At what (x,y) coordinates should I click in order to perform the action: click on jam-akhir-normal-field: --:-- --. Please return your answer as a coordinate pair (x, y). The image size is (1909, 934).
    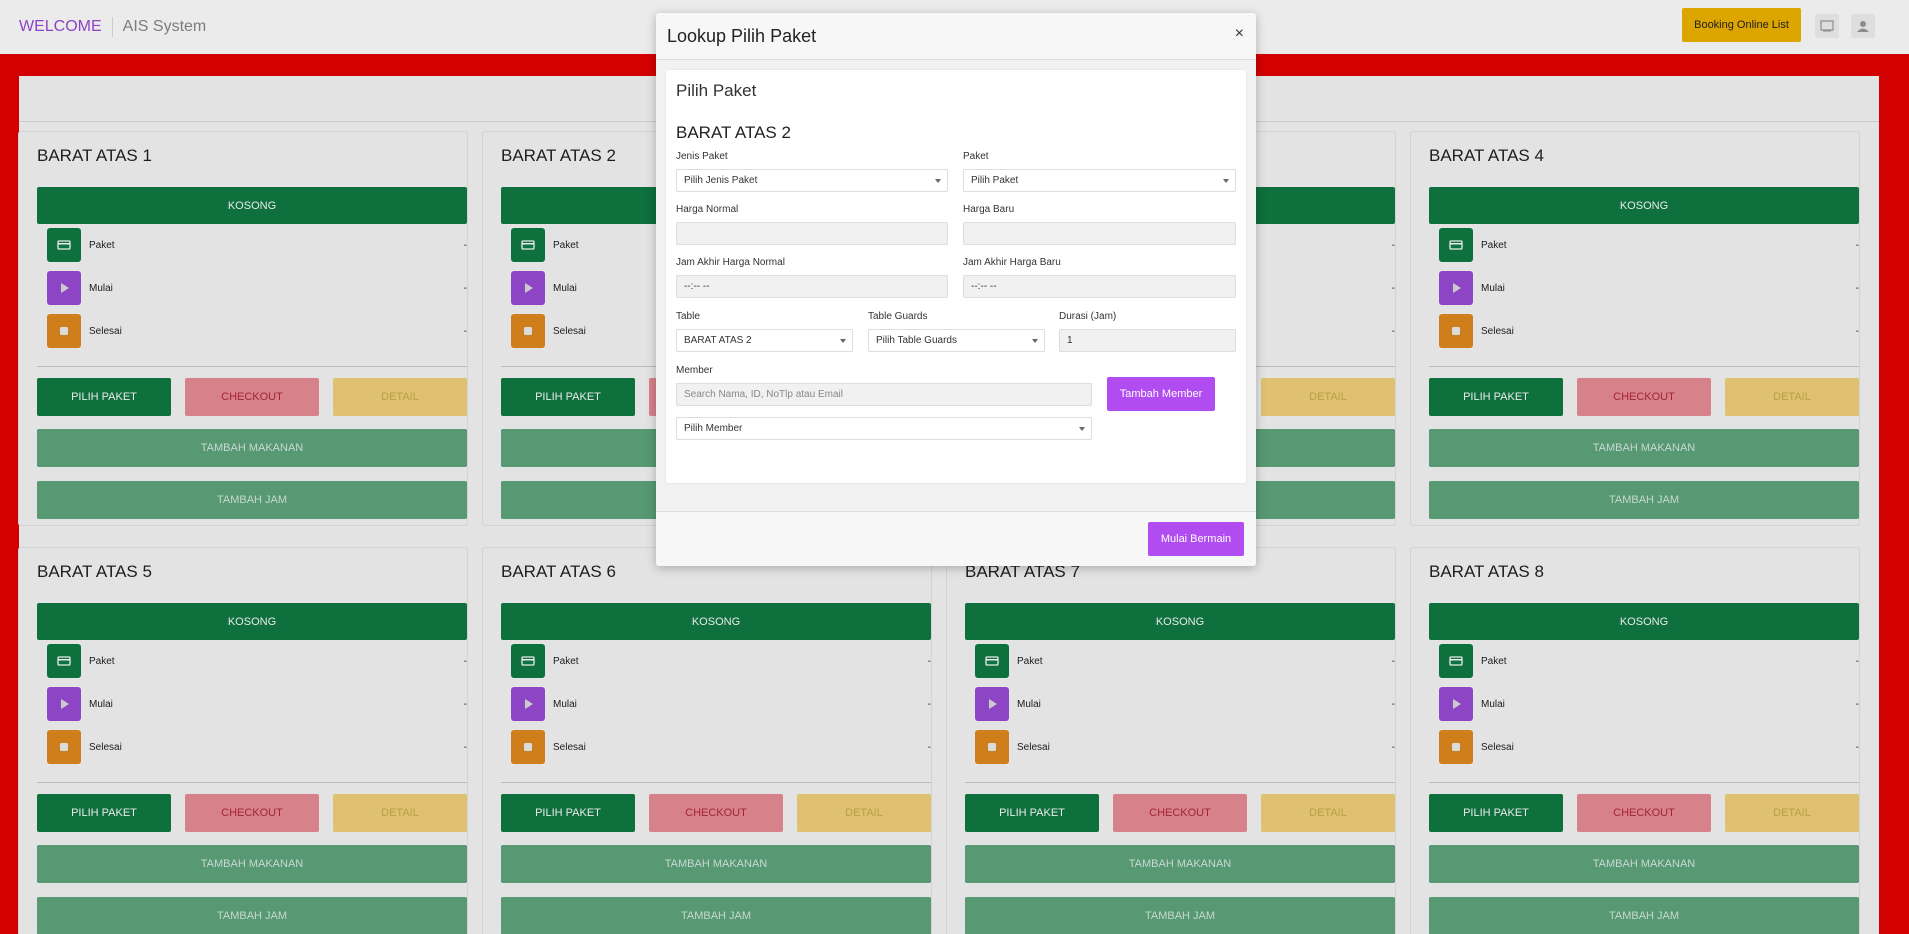
    Looking at the image, I should click on (812, 286).